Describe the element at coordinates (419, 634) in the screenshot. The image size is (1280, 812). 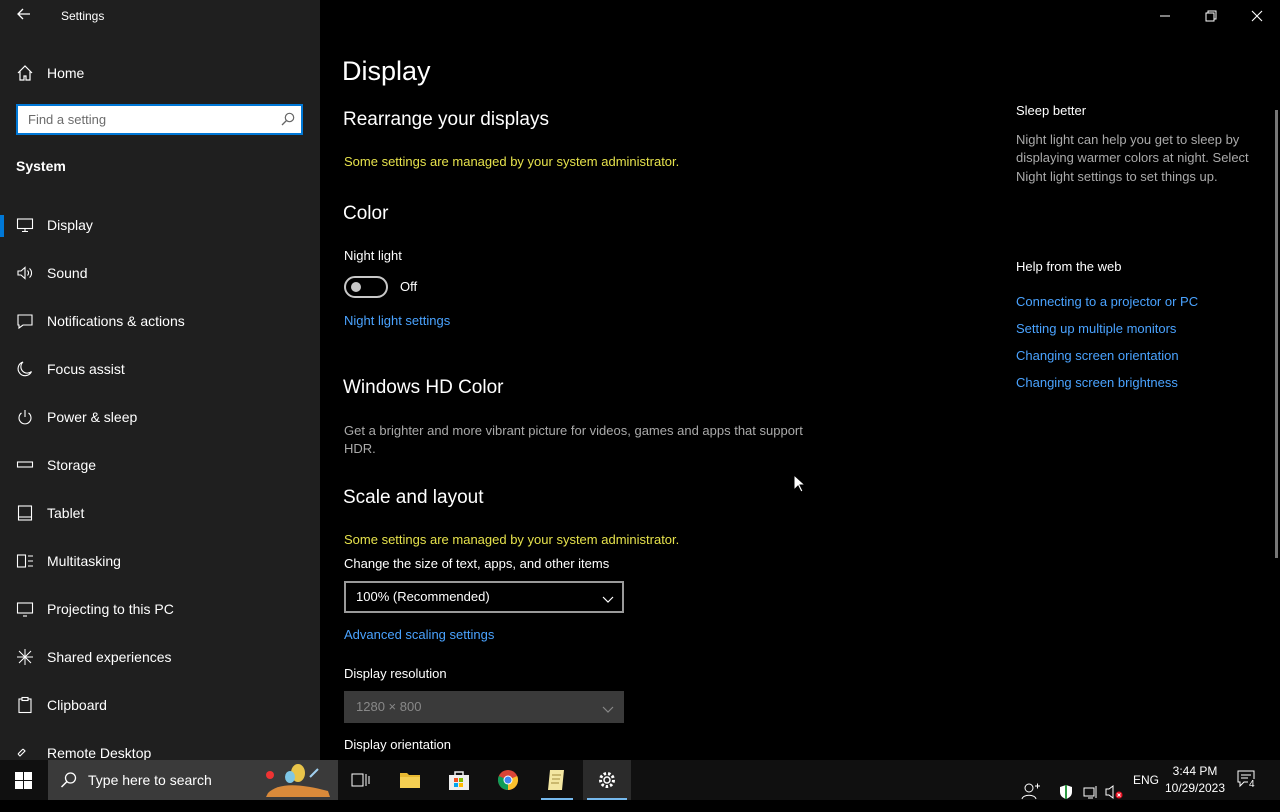
I see `advanced-scaling-link: Advanced scaling settings` at that location.